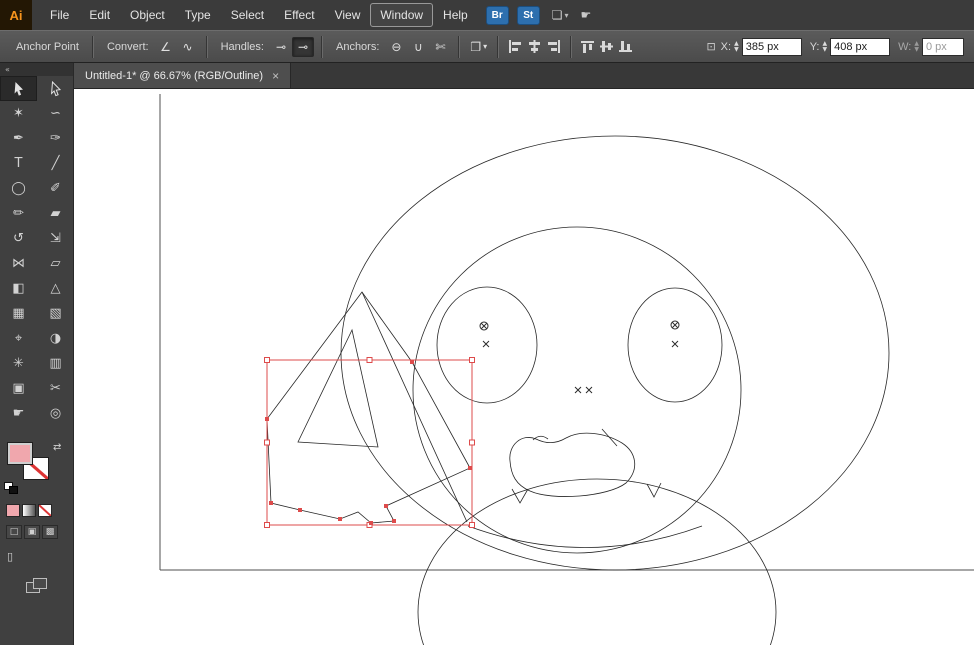 This screenshot has width=974, height=645. I want to click on reference-point-icon: ⊡, so click(710, 46).